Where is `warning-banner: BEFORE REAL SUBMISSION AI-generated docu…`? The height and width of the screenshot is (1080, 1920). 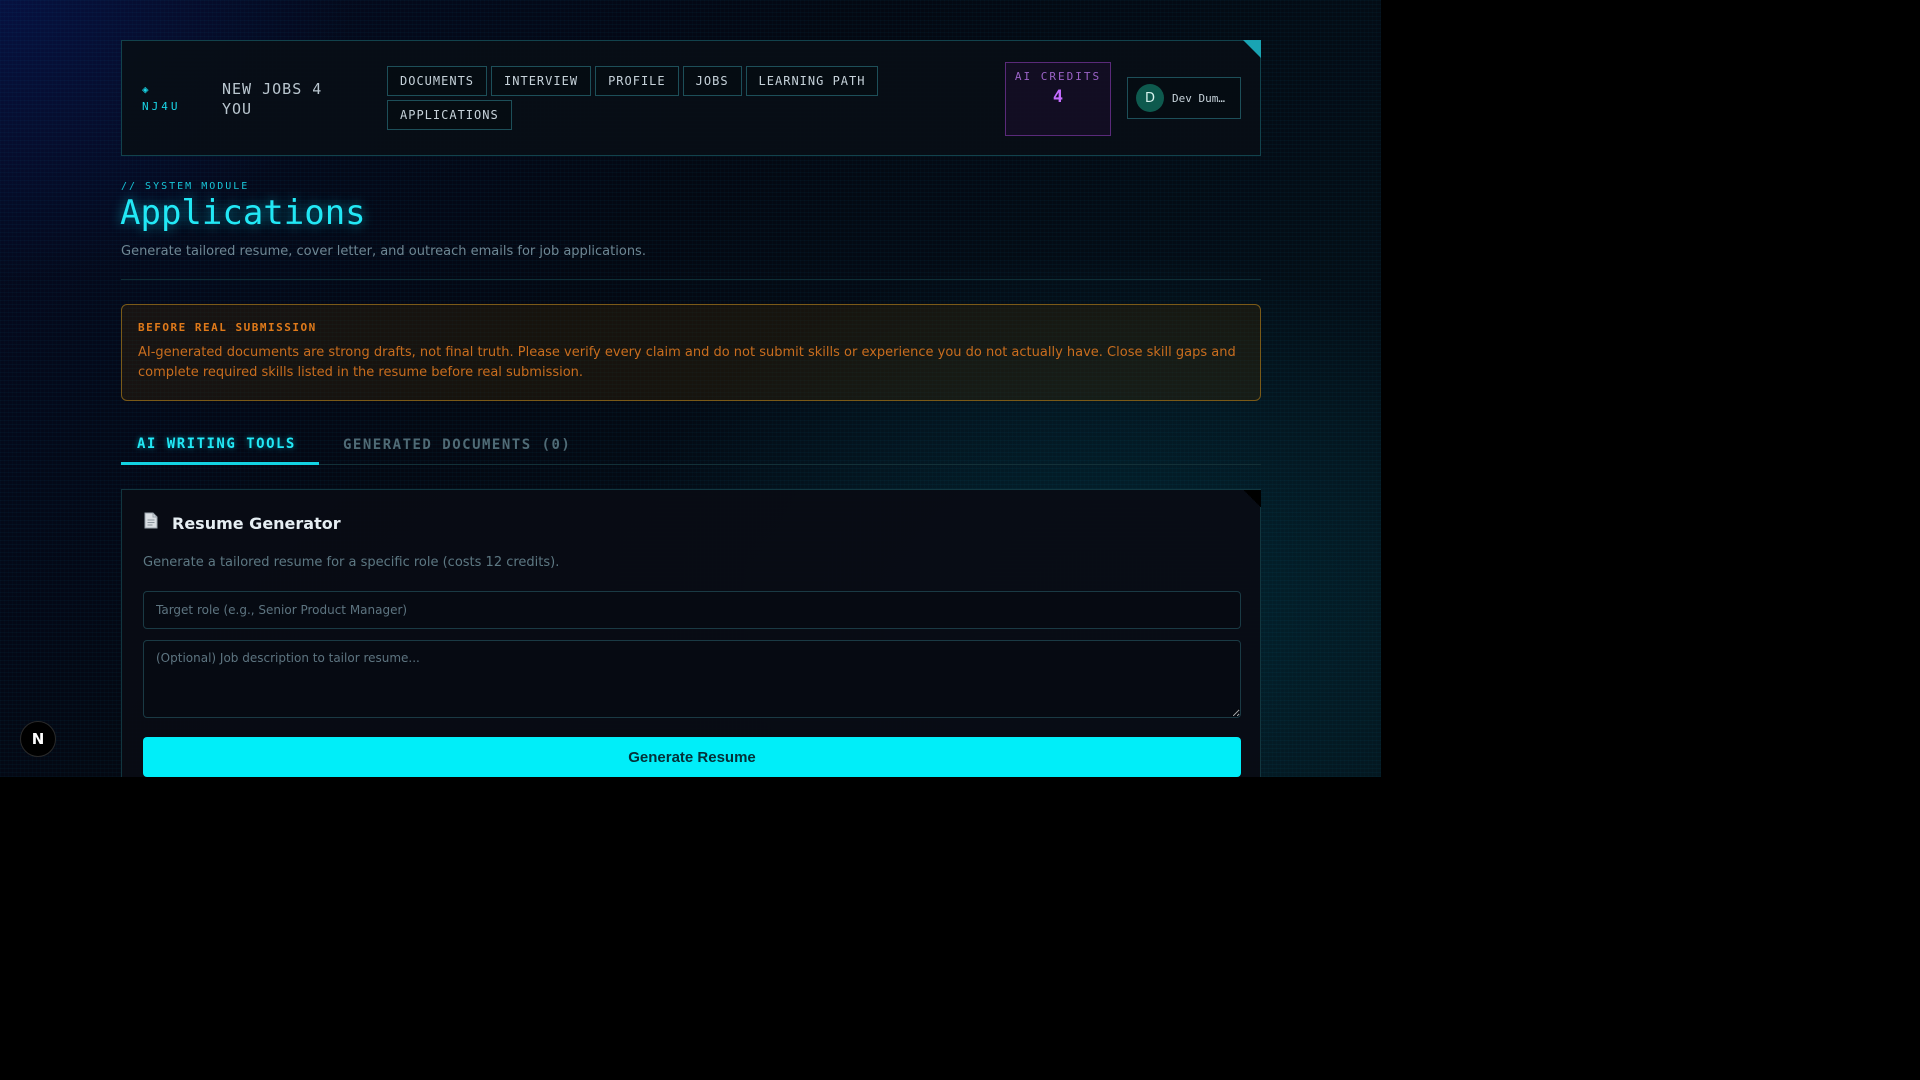 warning-banner: BEFORE REAL SUBMISSION AI-generated docu… is located at coordinates (691, 352).